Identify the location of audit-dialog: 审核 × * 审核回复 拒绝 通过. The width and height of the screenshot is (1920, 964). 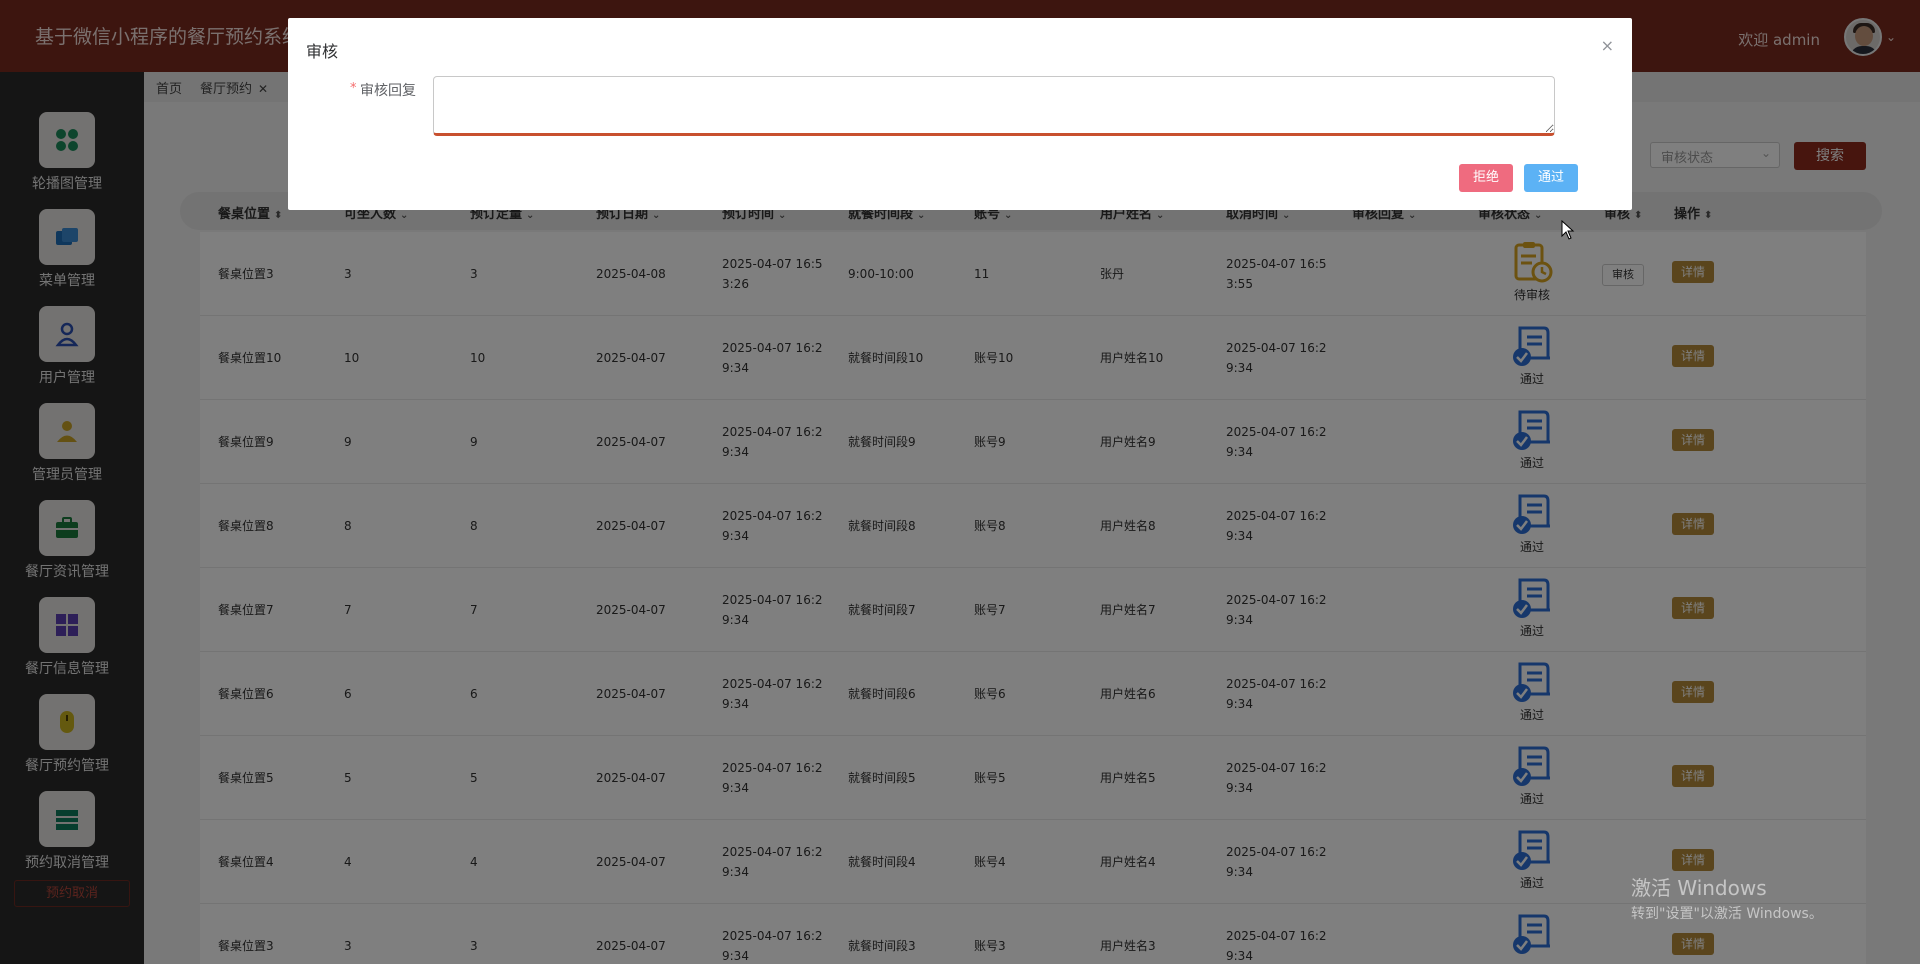
(960, 114).